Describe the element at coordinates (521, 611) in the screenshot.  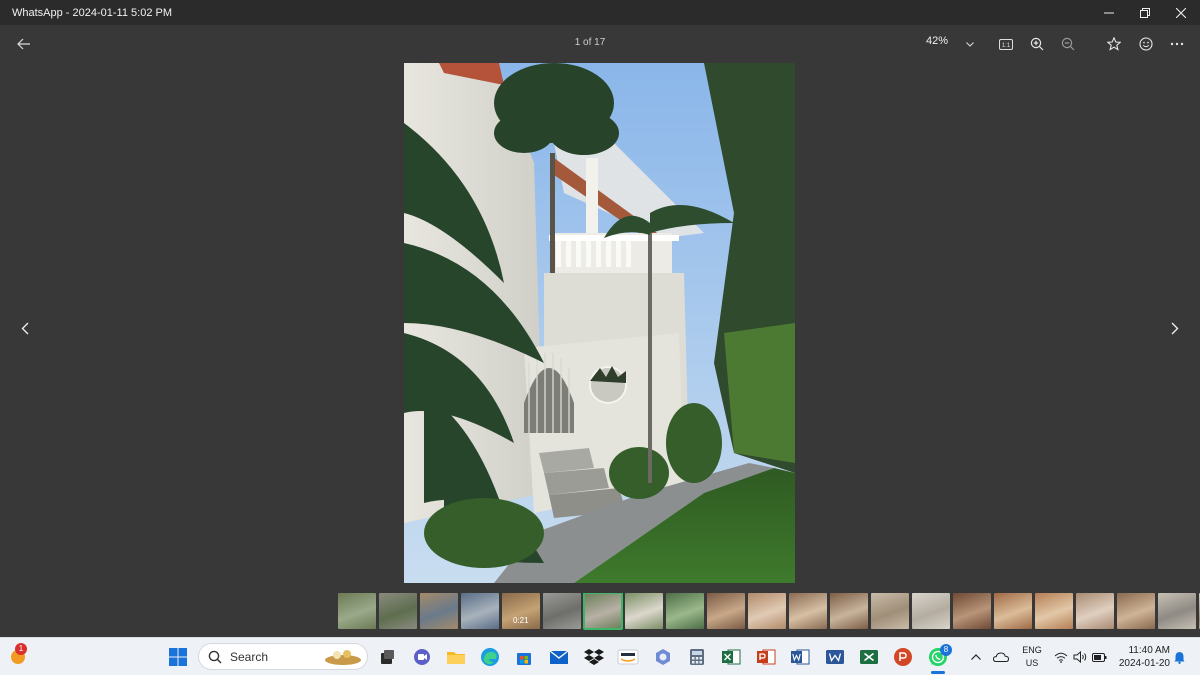
I see `thumbnail: 0:21` at that location.